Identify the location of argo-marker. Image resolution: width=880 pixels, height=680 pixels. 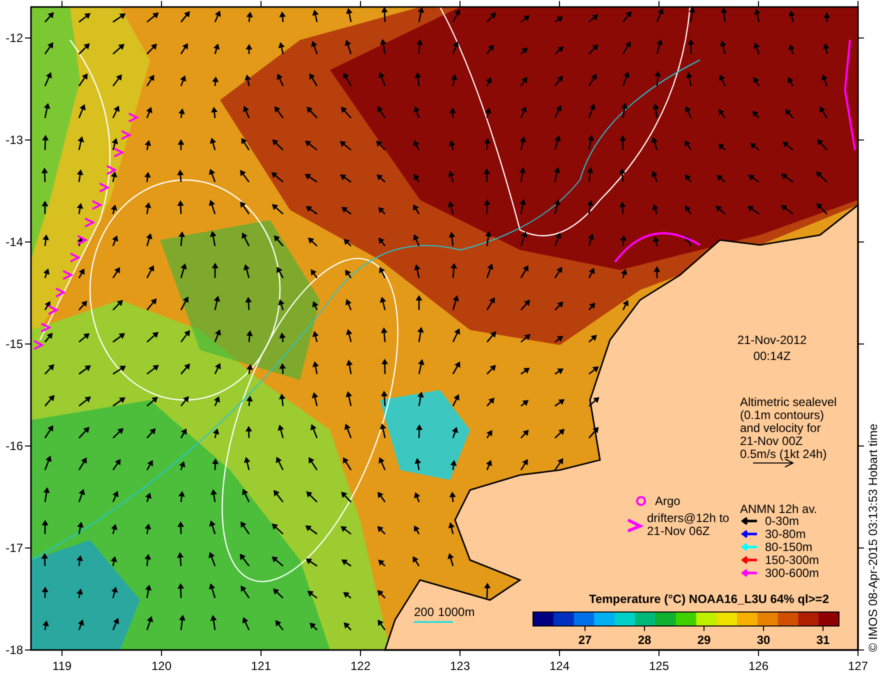
(641, 501).